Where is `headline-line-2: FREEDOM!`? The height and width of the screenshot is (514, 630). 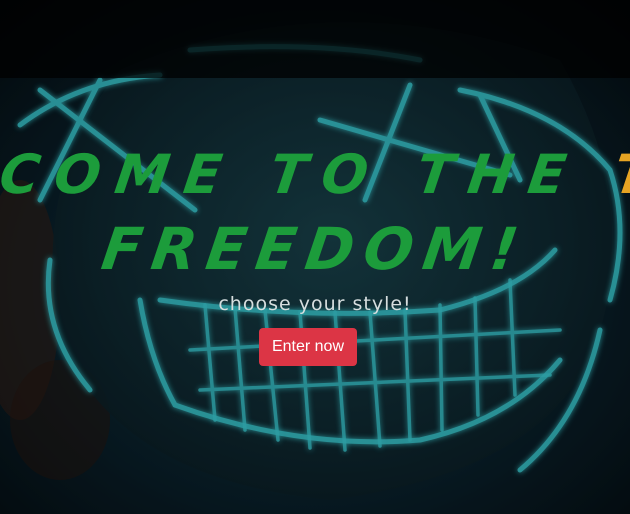 headline-line-2: FREEDOM! is located at coordinates (315, 249).